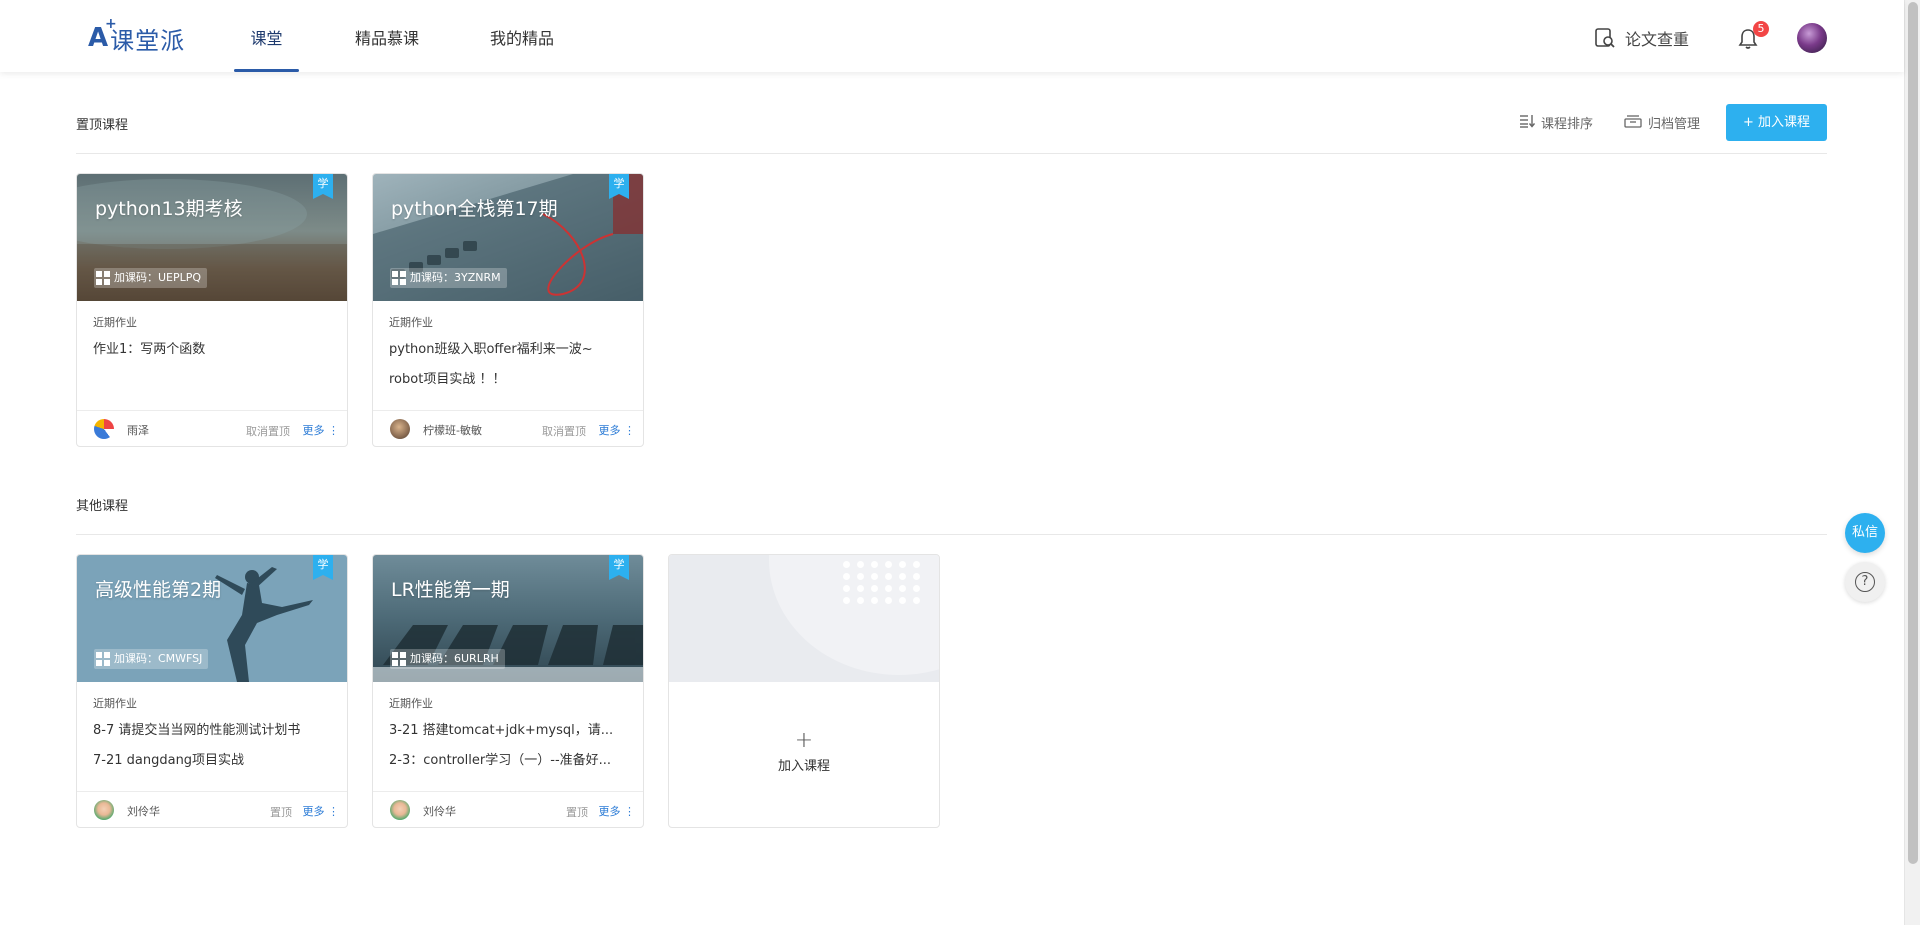  What do you see at coordinates (102, 125) in the screenshot?
I see `pinned-section-title: 置顶课程` at bounding box center [102, 125].